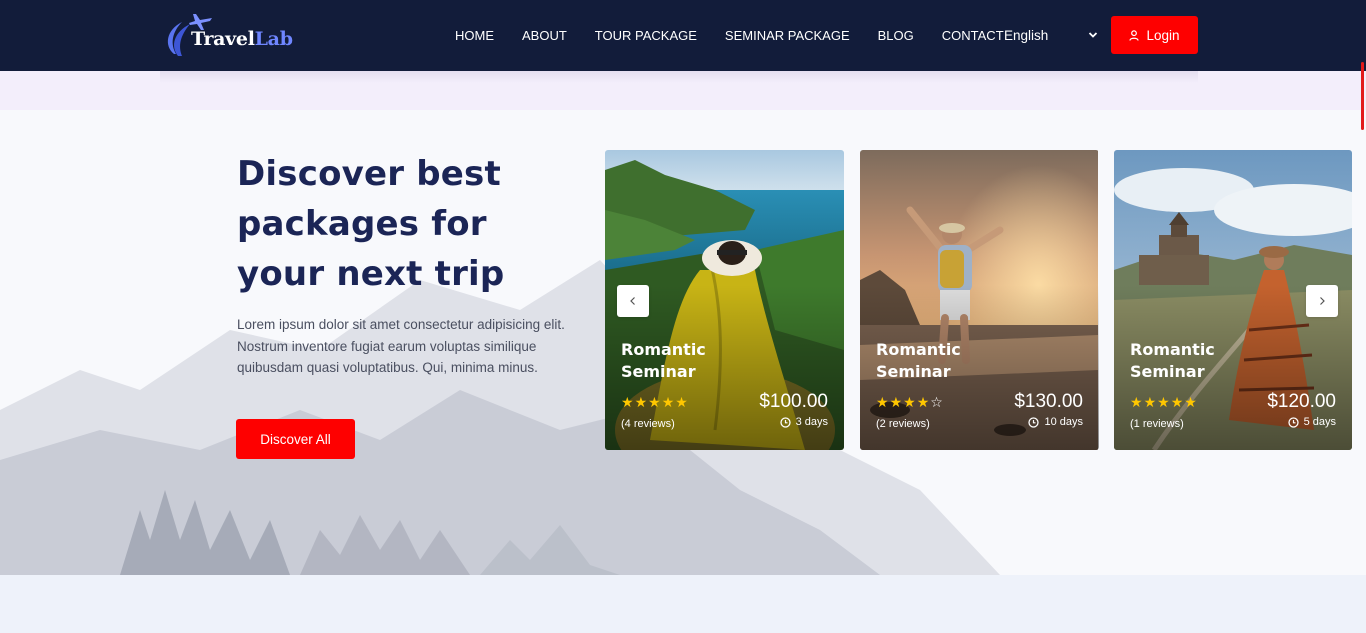 The image size is (1366, 633). I want to click on nav-about: ABOUT, so click(544, 35).